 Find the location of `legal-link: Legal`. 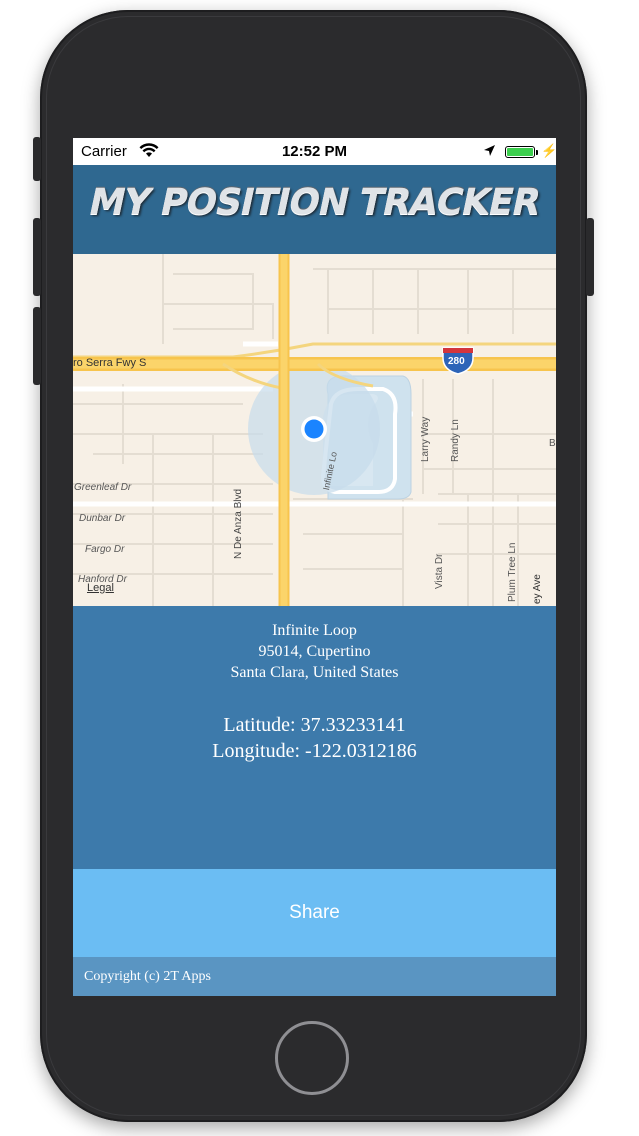

legal-link: Legal is located at coordinates (100, 588).